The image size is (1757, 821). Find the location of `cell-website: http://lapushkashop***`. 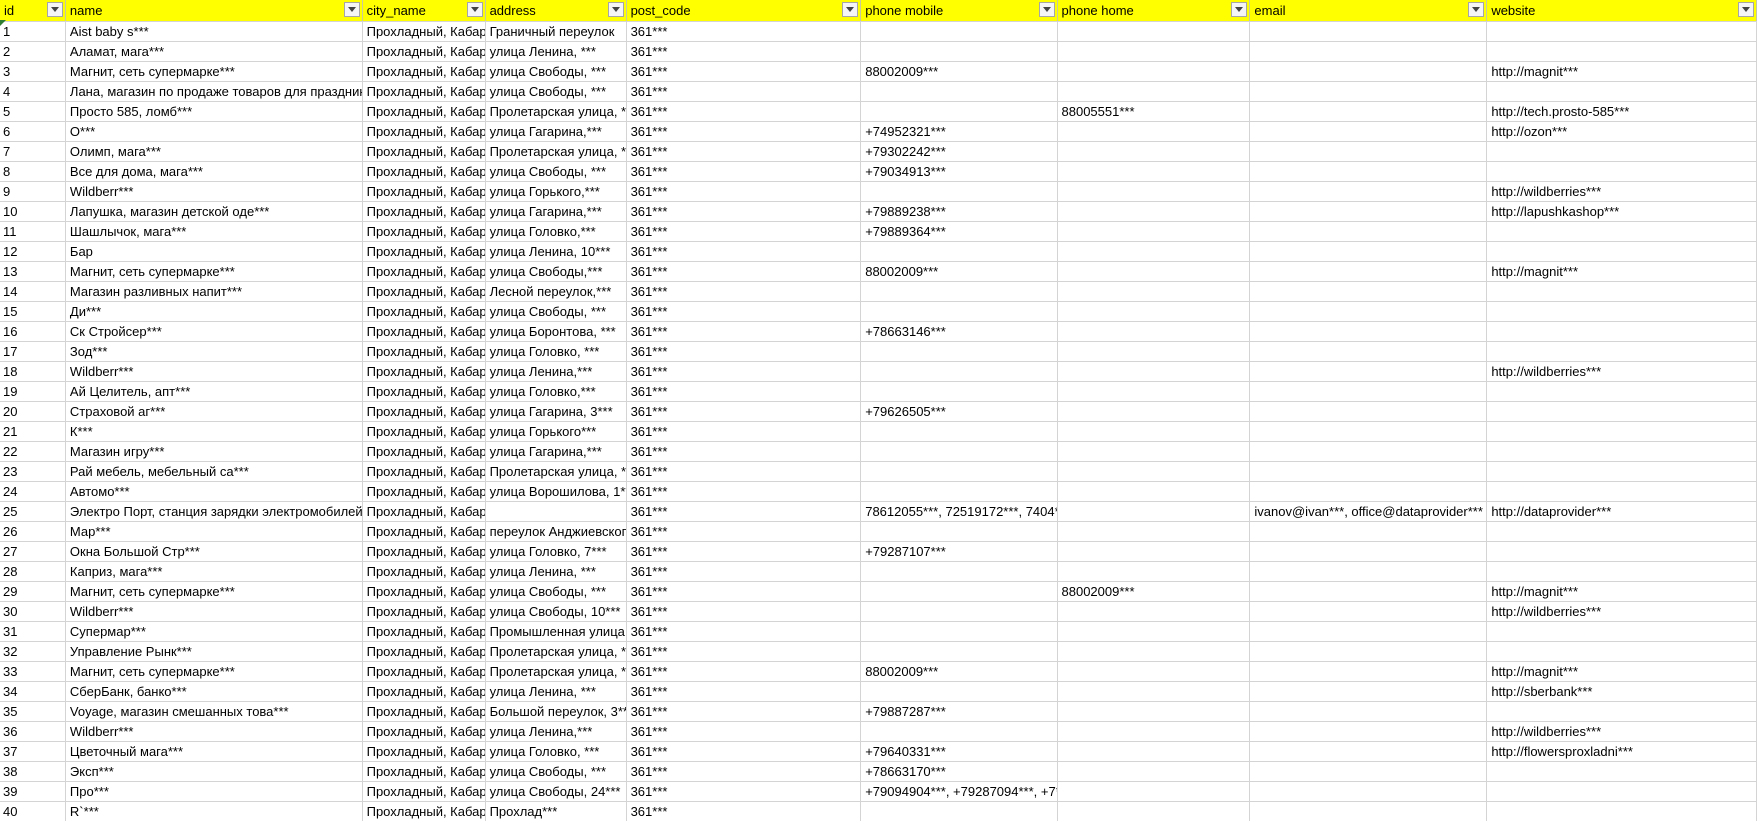

cell-website: http://lapushkashop*** is located at coordinates (1621, 211).